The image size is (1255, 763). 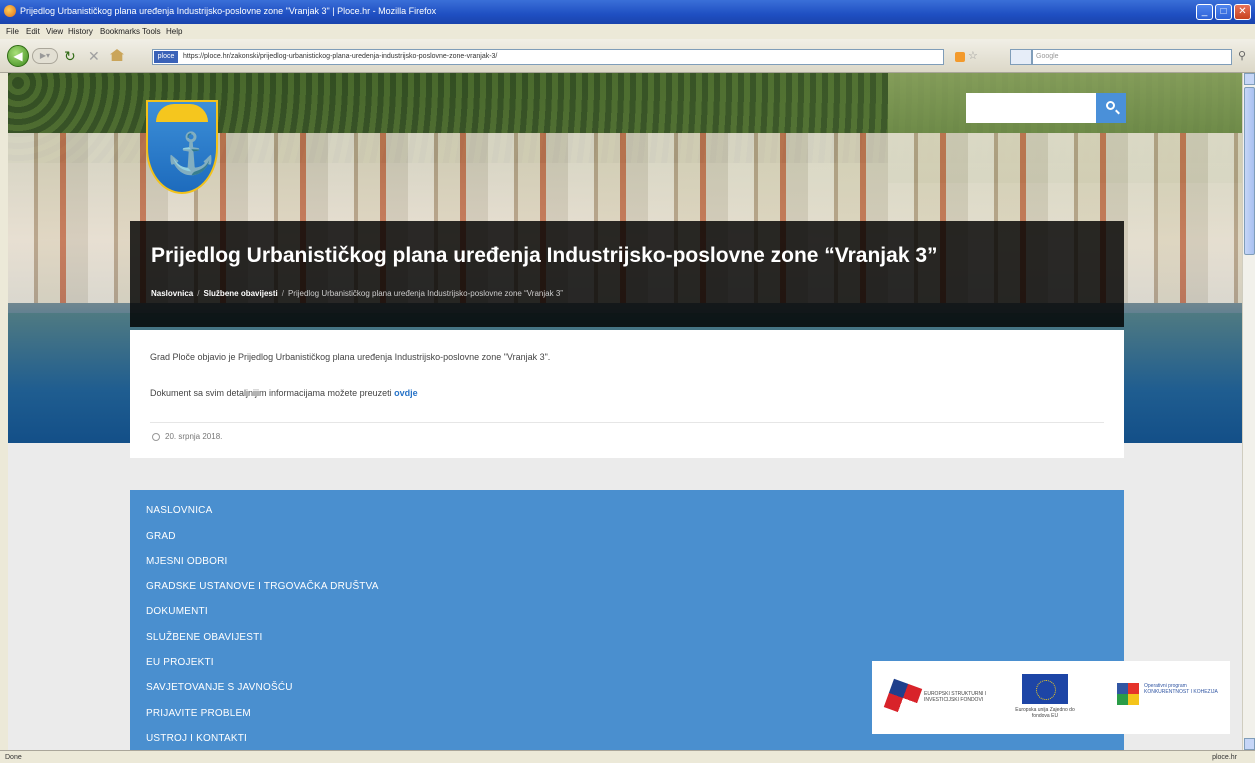 What do you see at coordinates (219, 687) in the screenshot?
I see `menu-item-savjetovanje: SAVJETOVANJE S JAVNOŠĆU` at bounding box center [219, 687].